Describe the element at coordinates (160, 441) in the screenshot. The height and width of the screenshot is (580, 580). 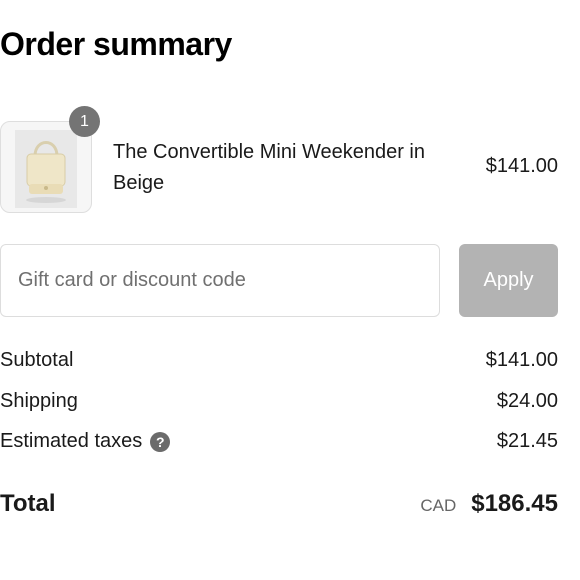
I see `question-circle-icon: ?` at that location.